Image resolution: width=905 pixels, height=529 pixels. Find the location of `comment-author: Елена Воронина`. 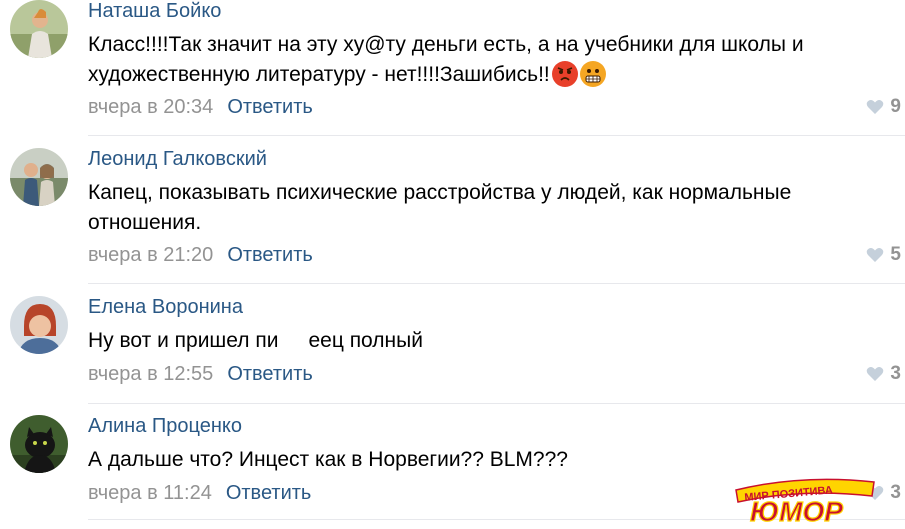

comment-author: Елена Воронина is located at coordinates (165, 307).